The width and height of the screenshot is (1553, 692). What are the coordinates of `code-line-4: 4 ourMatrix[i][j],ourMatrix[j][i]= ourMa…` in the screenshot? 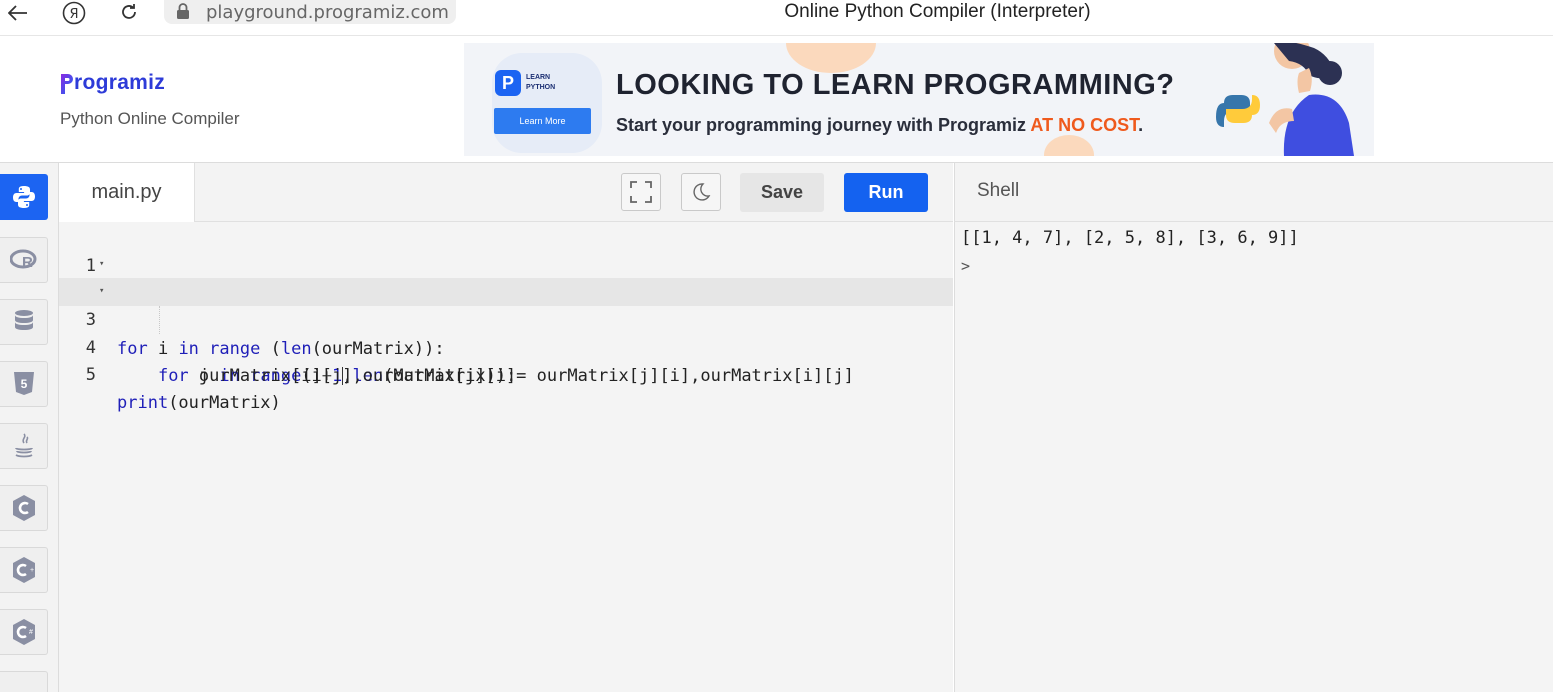 It's located at (506, 346).